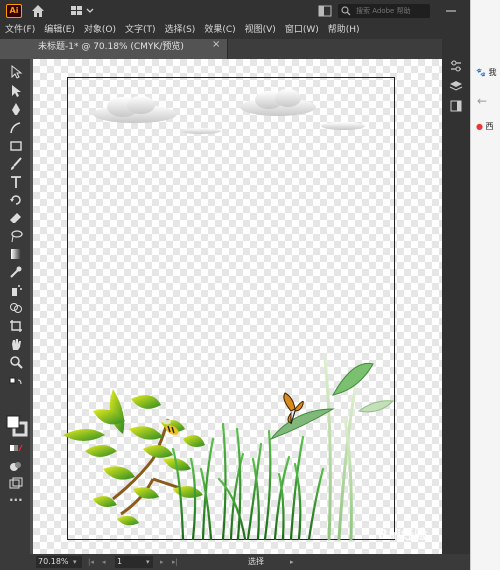  What do you see at coordinates (216, 44) in the screenshot?
I see `close-tab-icon: ×` at bounding box center [216, 44].